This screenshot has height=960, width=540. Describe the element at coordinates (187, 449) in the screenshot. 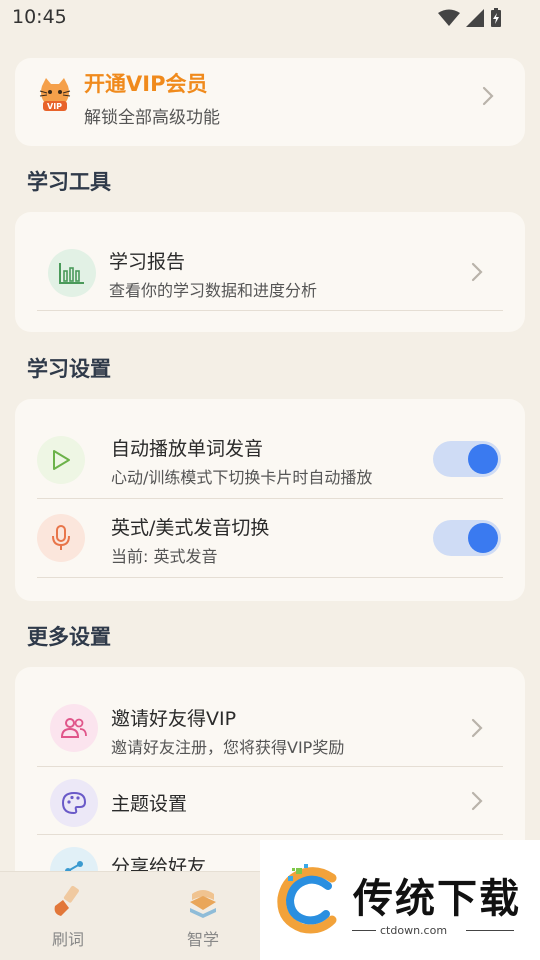

I see `autoplay-title: 自动播放单词发音` at that location.